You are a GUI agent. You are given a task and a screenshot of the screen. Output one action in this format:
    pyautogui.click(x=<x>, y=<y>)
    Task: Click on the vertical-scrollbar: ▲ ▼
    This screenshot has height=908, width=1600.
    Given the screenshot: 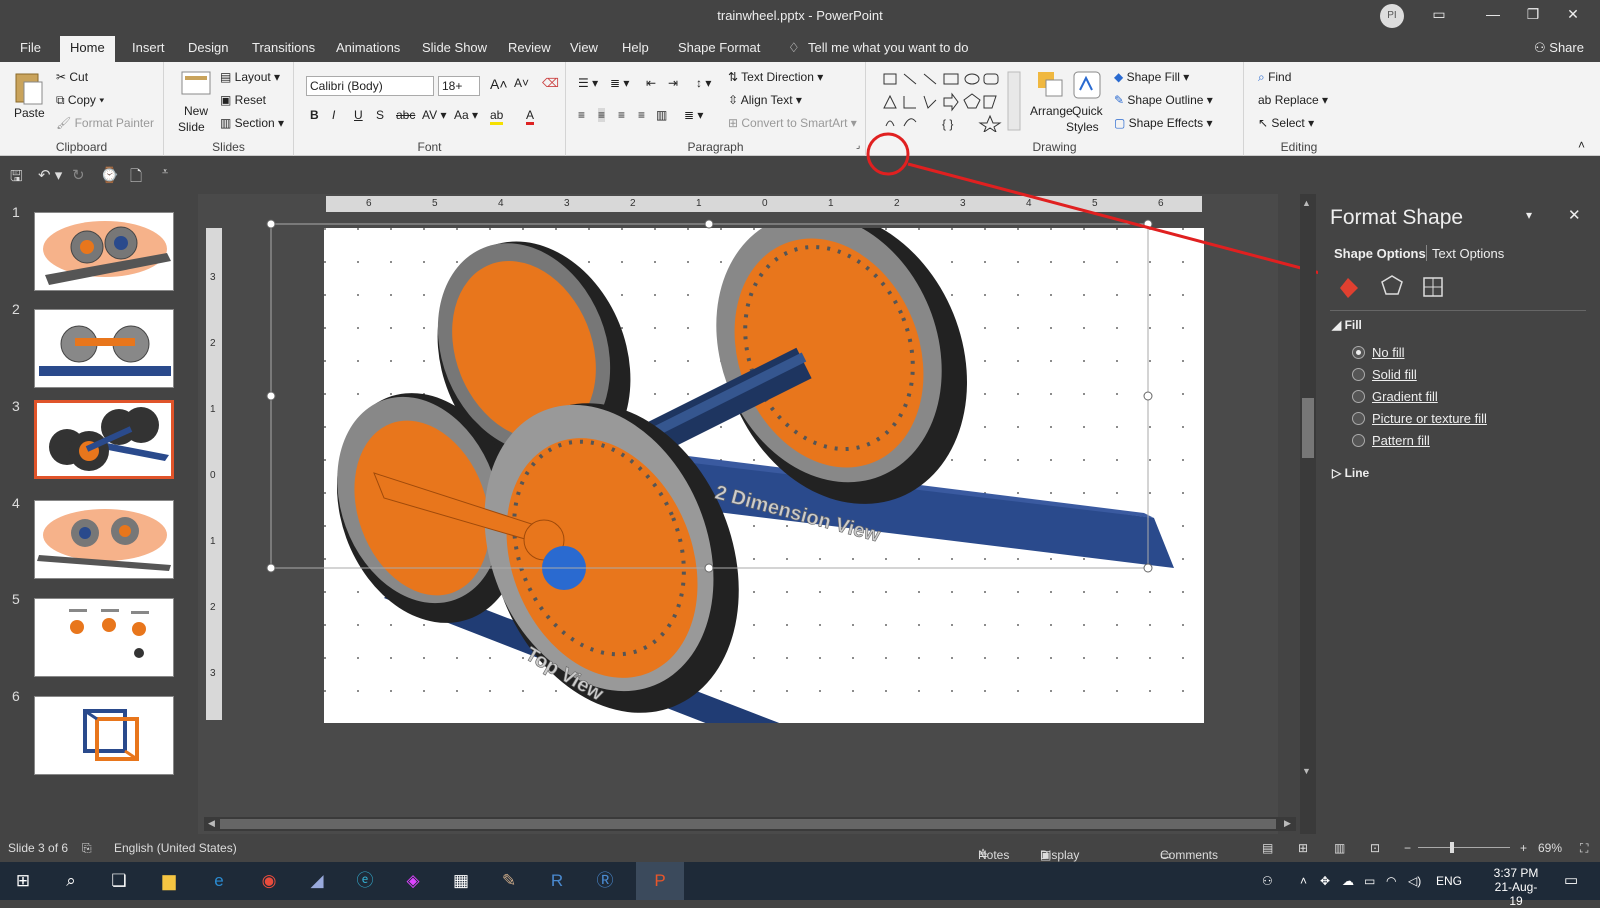 What is the action you would take?
    pyautogui.click(x=1308, y=514)
    